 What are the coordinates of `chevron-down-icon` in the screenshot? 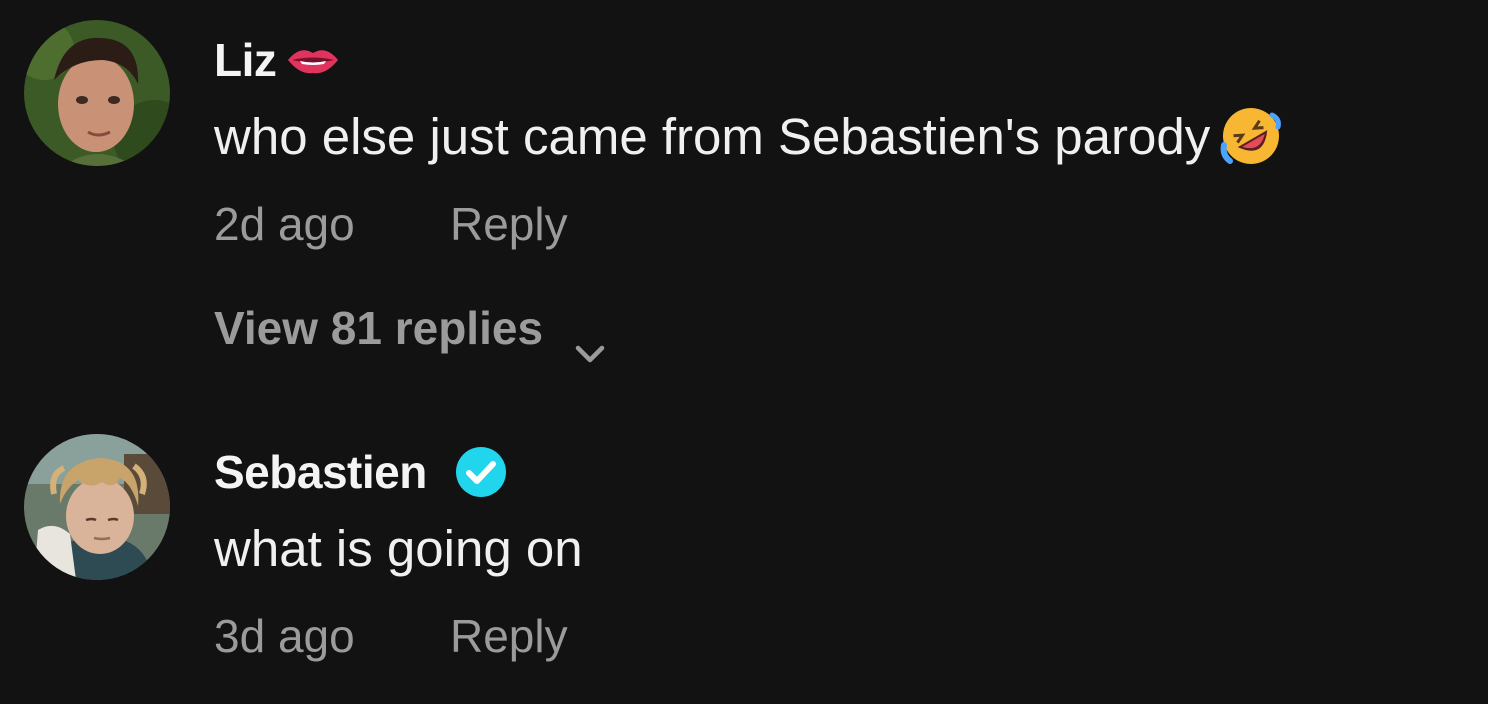 It's located at (590, 342).